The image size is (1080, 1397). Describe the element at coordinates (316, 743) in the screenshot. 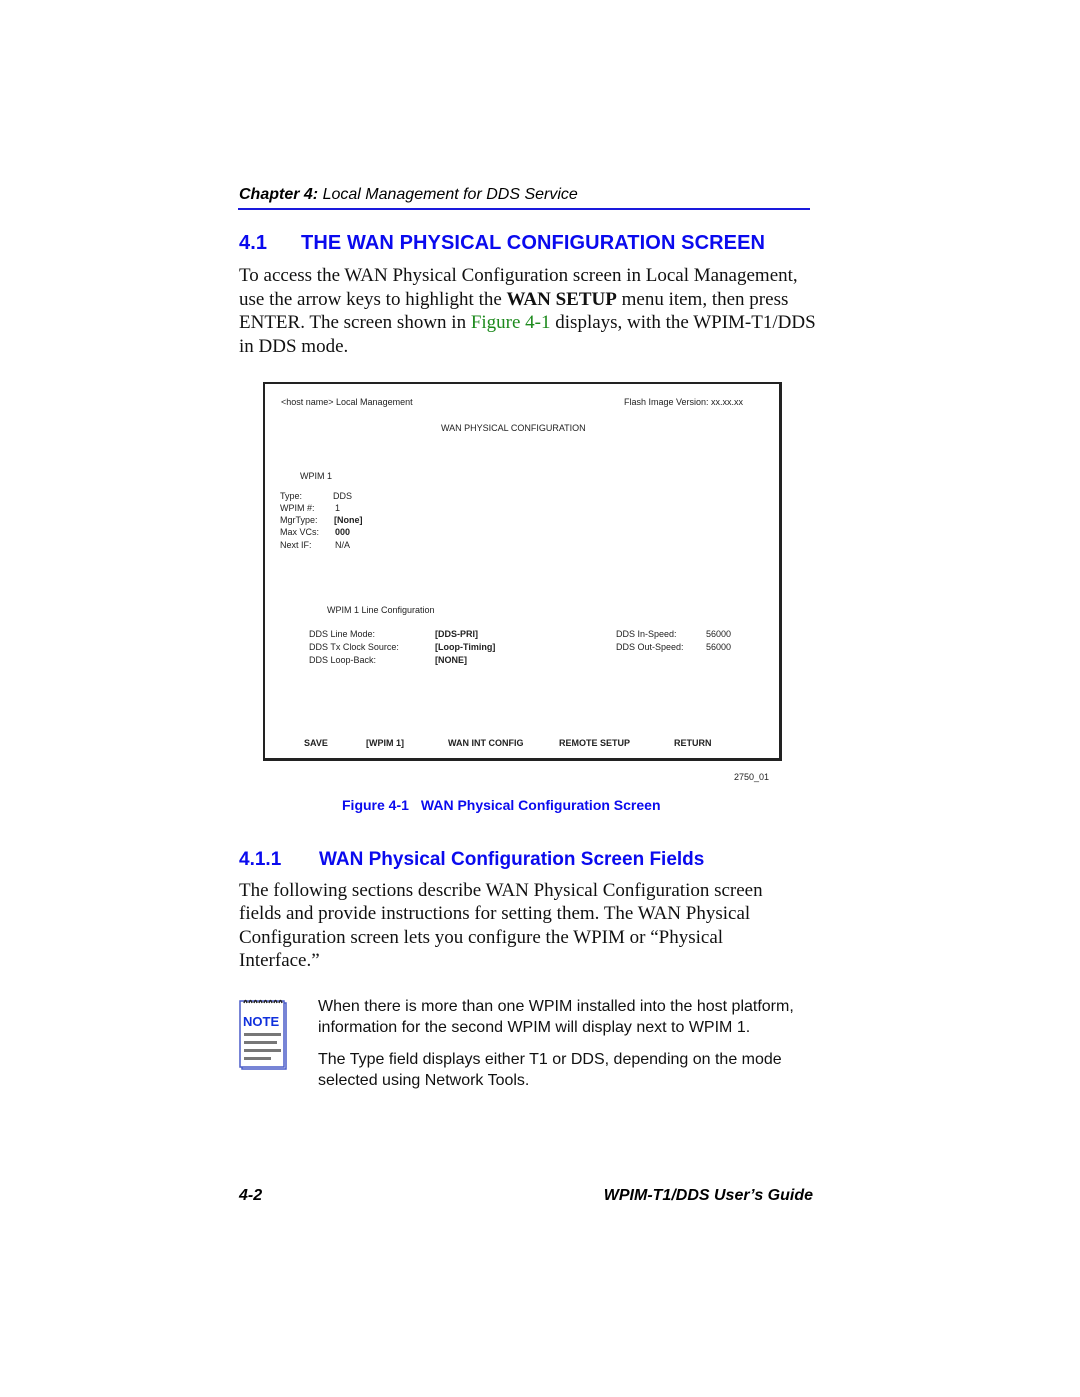

I see `save-command: SAVE` at that location.